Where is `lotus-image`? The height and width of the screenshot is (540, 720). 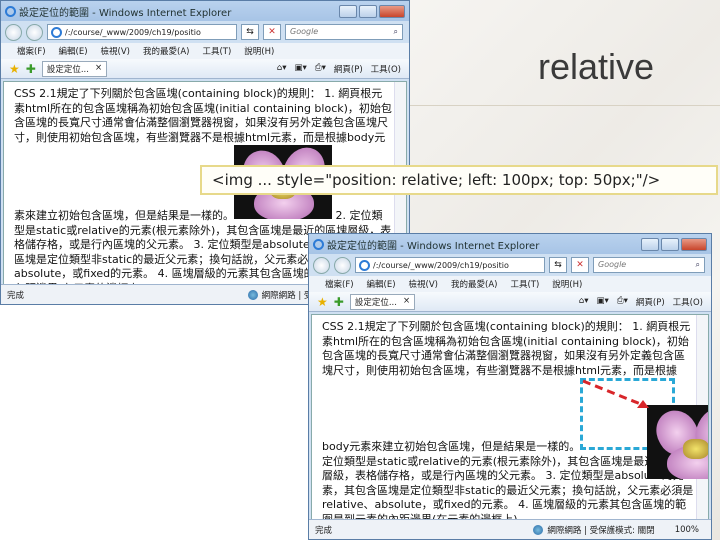 lotus-image is located at coordinates (677, 442).